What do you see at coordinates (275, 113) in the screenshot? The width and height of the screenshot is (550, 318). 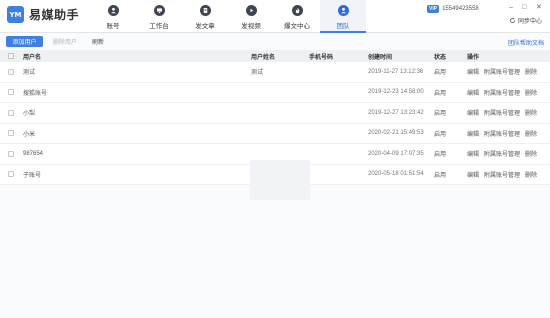 I see `table-row: 小梨 2019-12-27 13:23:42 启用 编辑 附属账号管理 删除` at bounding box center [275, 113].